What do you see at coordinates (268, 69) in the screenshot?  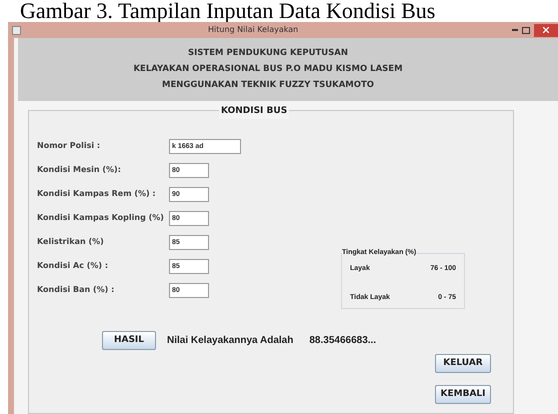 I see `header-title: KELAYAKAN OPERASIONAL BUS P.O MADU KISMO LASEM` at bounding box center [268, 69].